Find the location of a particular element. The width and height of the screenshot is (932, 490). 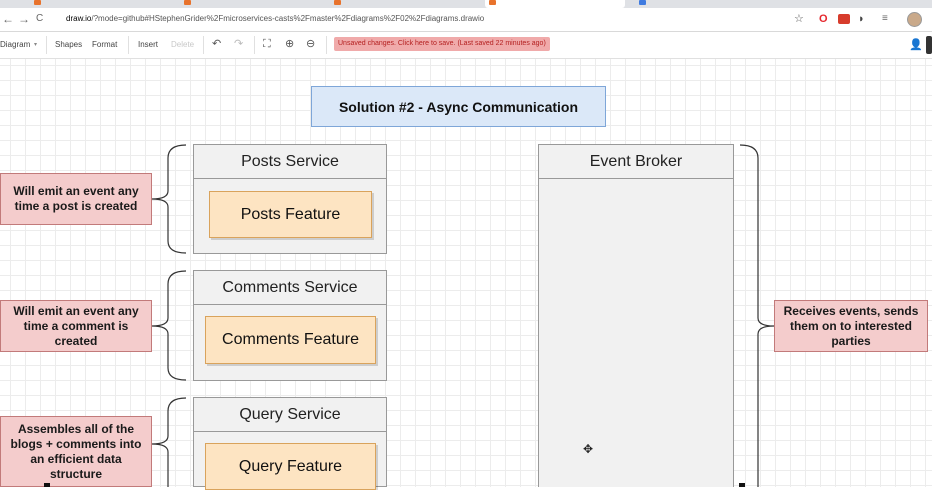

zoom-out-icon: ⊖ is located at coordinates (310, 44).